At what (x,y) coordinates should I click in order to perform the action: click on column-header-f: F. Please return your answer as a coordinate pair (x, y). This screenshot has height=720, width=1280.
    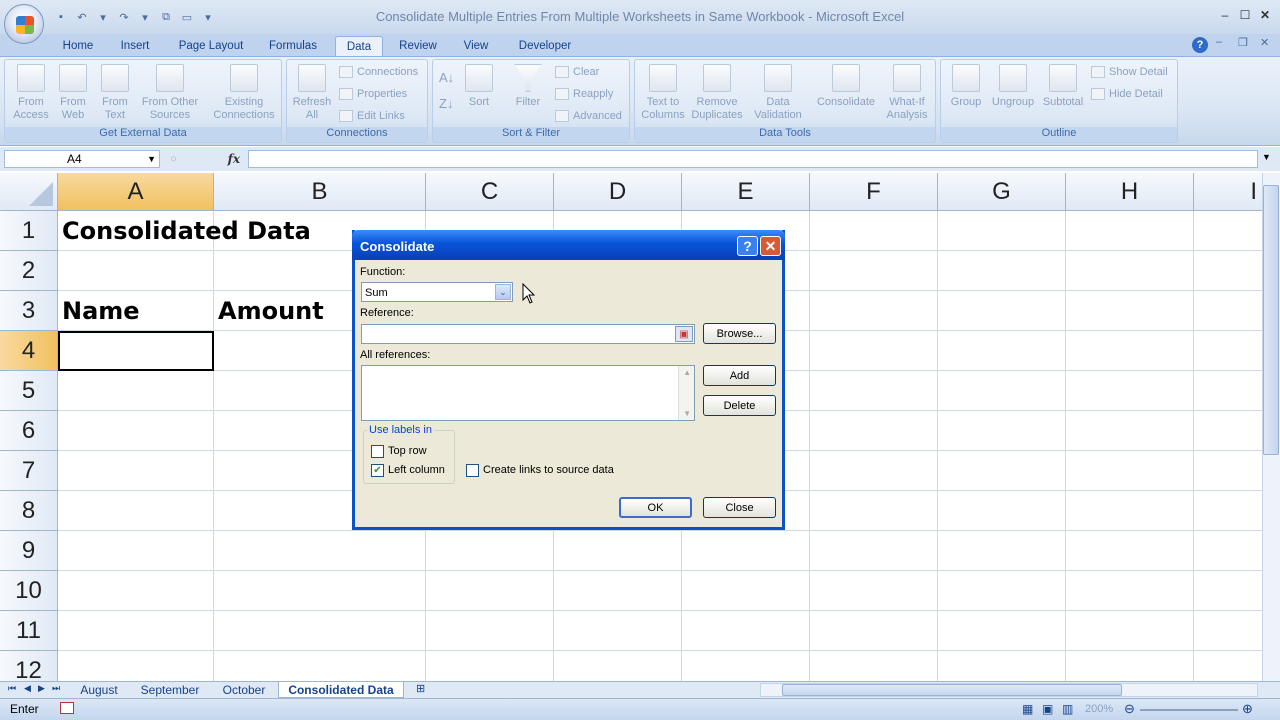
    Looking at the image, I should click on (874, 192).